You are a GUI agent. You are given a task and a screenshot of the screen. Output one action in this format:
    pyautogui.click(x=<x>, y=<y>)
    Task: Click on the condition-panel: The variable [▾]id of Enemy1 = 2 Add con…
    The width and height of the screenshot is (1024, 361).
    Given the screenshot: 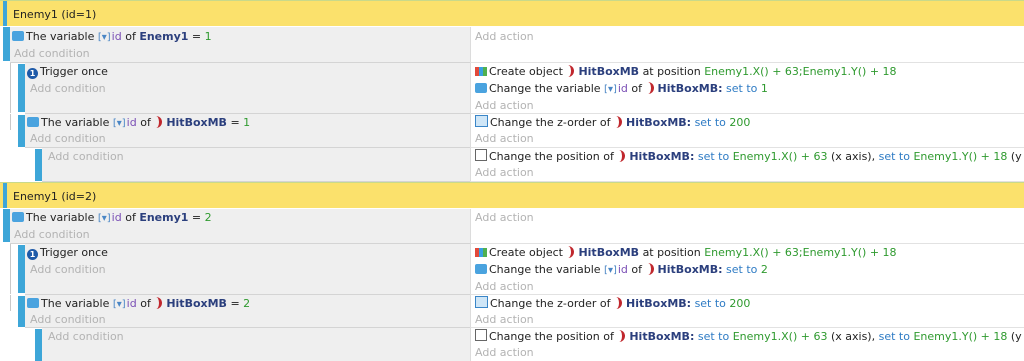 What is the action you would take?
    pyautogui.click(x=240, y=226)
    